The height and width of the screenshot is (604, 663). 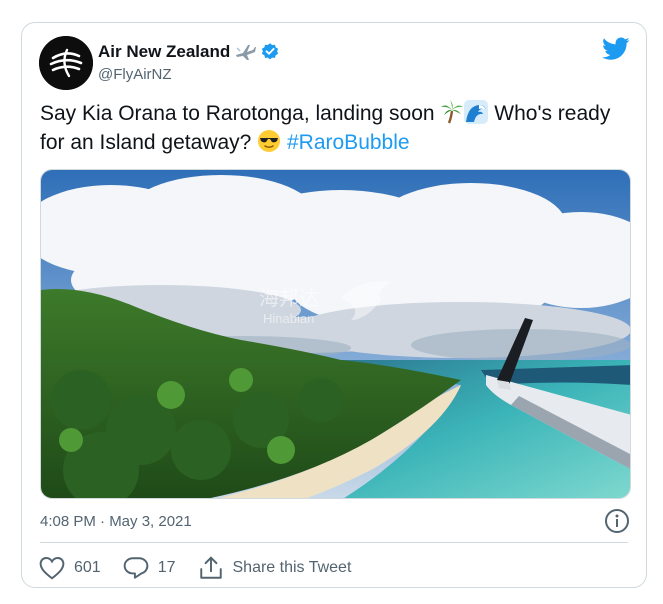 I want to click on watermark-cn: 海邦达, so click(x=289, y=298).